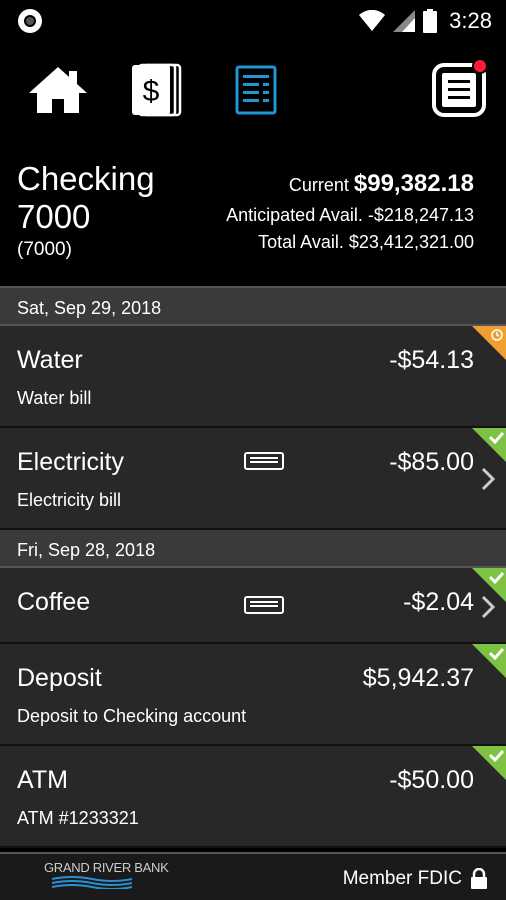 The height and width of the screenshot is (900, 506). I want to click on date-header: Fri, Sep 28, 2018, so click(253, 549).